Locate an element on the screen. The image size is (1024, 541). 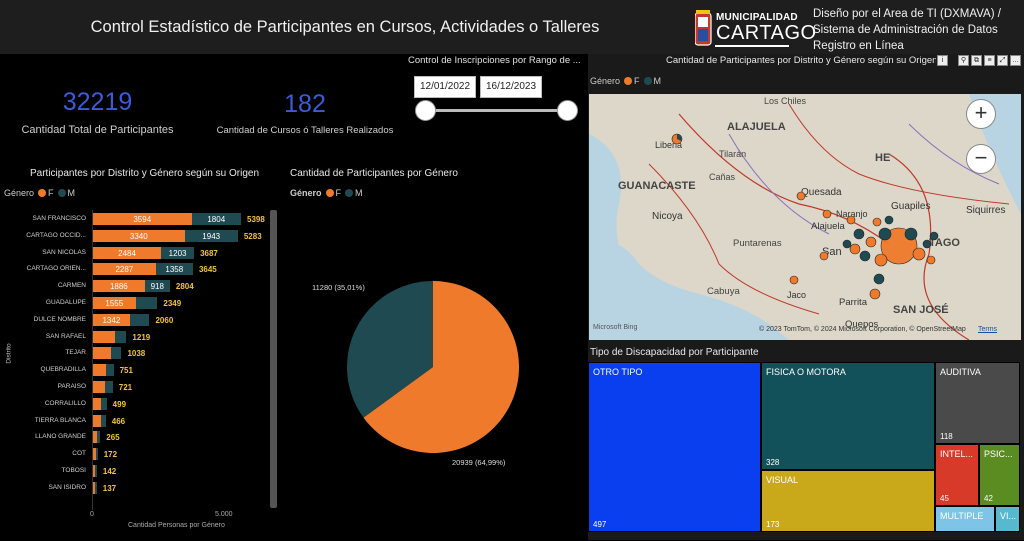
treemap-value: 497 is located at coordinates (600, 524).